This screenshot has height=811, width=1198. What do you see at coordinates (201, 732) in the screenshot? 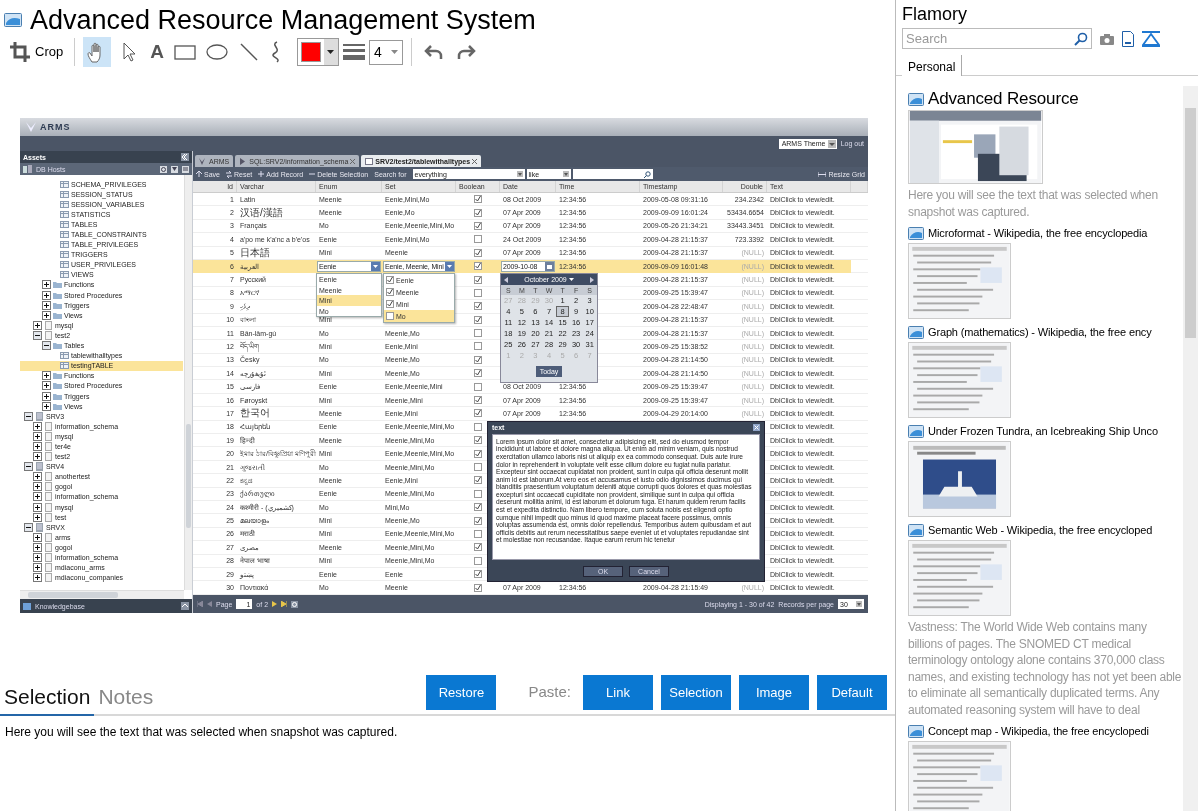
I see `selection-text: Here you will see the text that was selected when snapshot was captured.` at bounding box center [201, 732].